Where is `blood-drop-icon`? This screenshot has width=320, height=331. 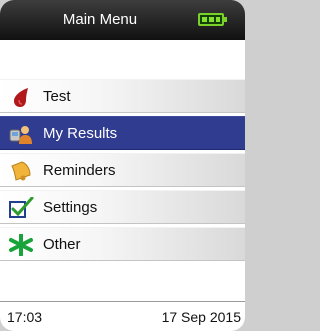
blood-drop-icon is located at coordinates (21, 97).